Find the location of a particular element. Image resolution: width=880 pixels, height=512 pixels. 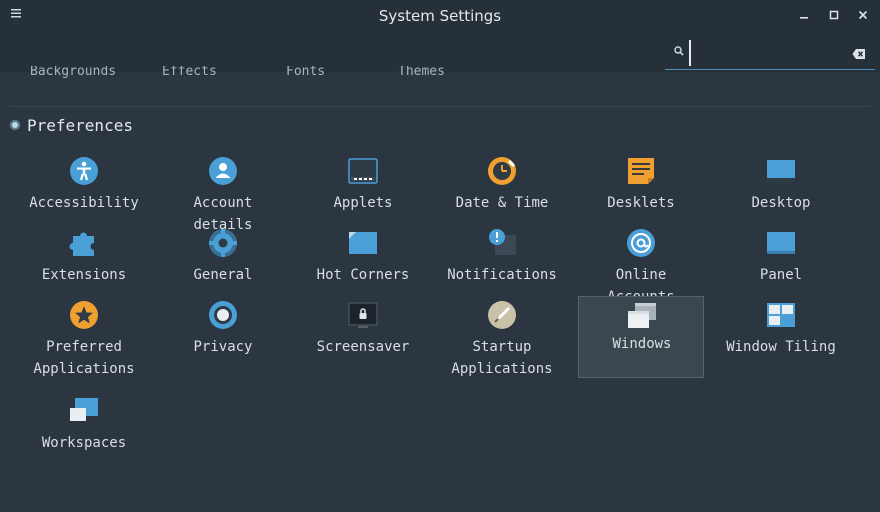

window-tiling-icon is located at coordinates (781, 315).